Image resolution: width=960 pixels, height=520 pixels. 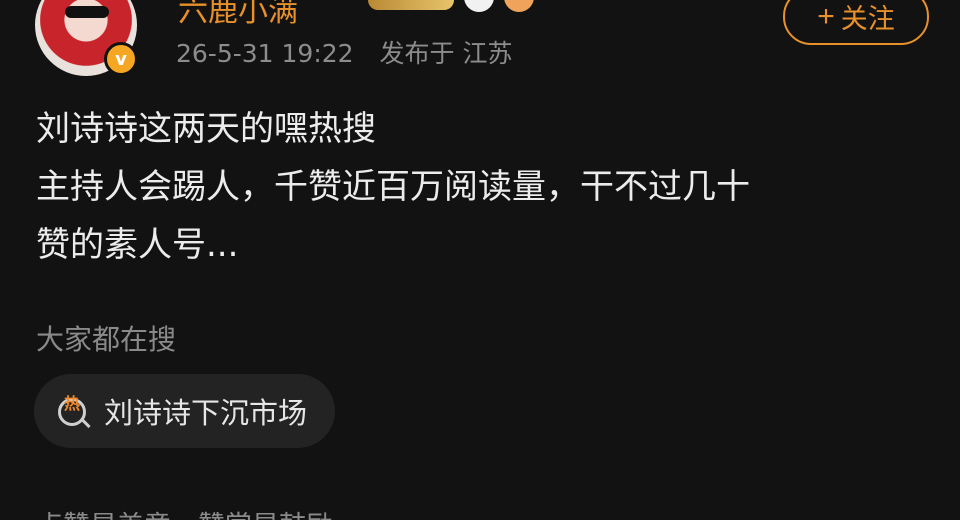 I want to click on panda-badge-icon, so click(x=479, y=6).